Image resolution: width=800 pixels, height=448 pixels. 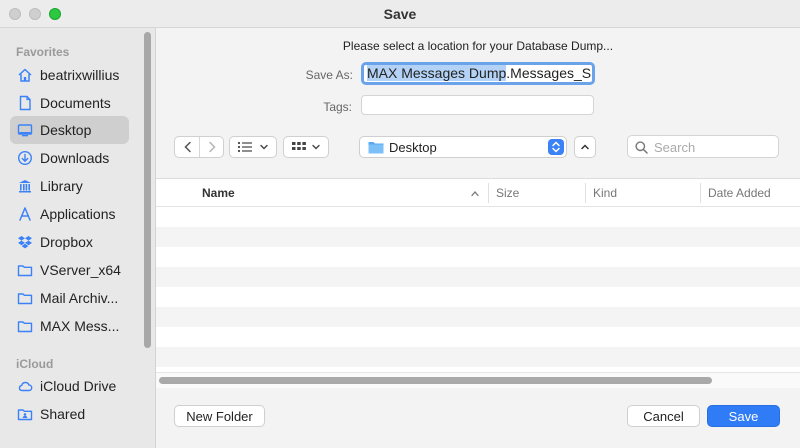 I want to click on sidebar-item-label: iCloud Drive, so click(x=78, y=386).